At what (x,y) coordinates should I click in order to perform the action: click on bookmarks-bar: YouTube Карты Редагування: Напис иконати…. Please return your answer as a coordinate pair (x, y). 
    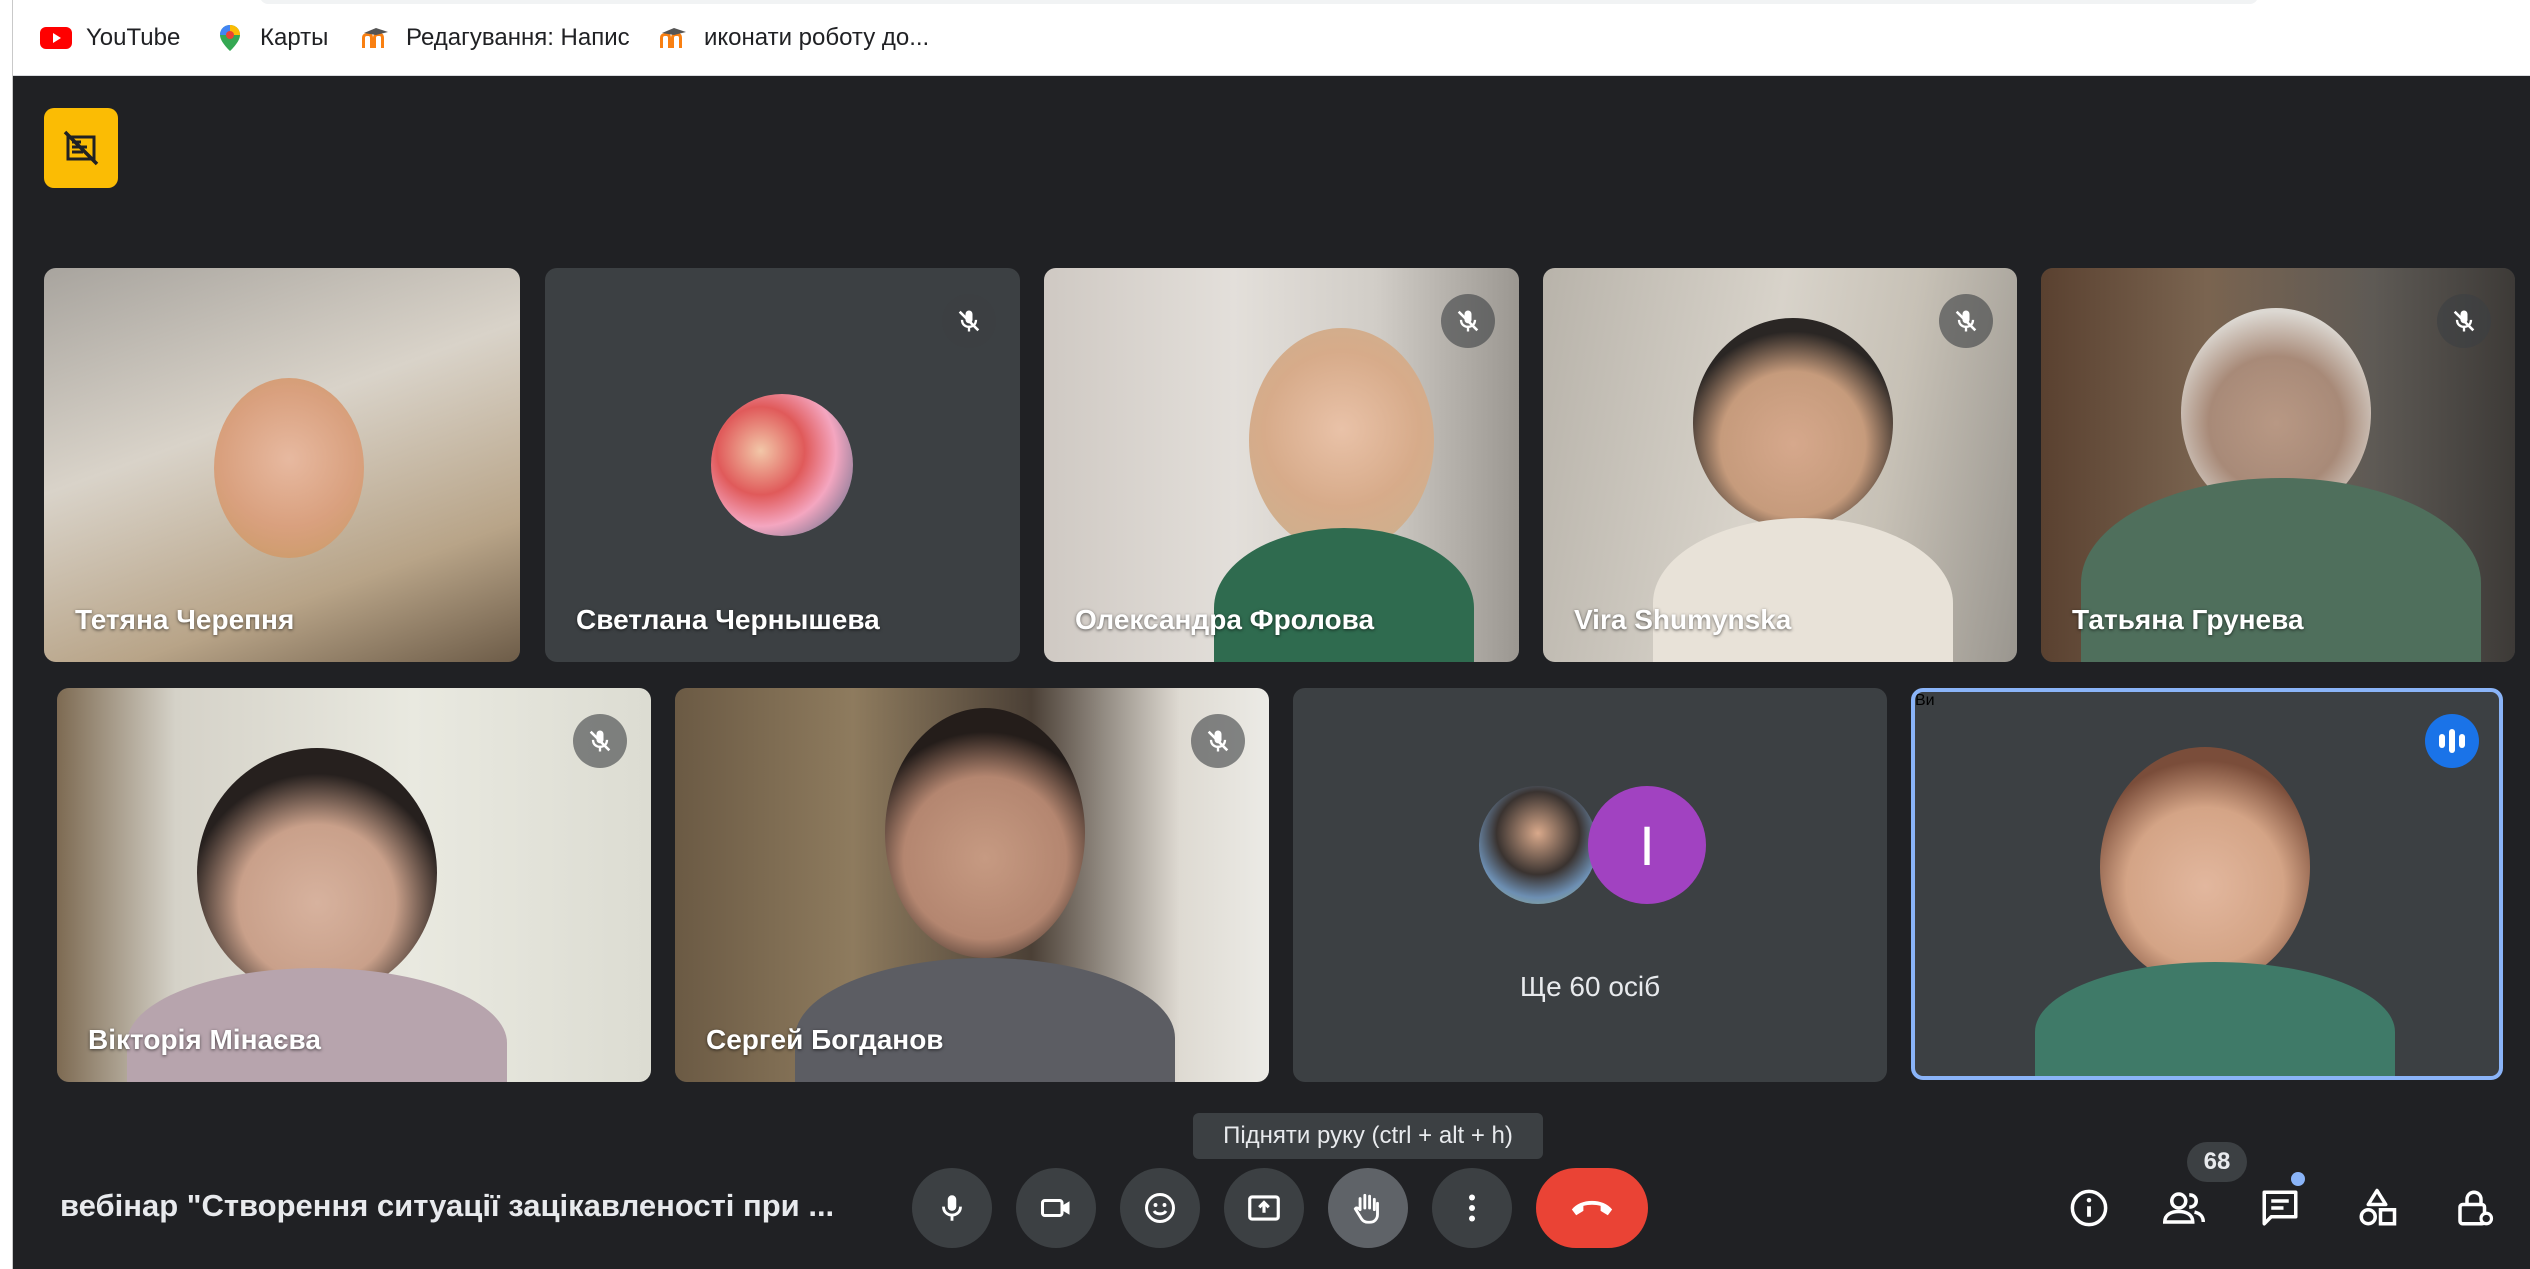
    Looking at the image, I should click on (1265, 38).